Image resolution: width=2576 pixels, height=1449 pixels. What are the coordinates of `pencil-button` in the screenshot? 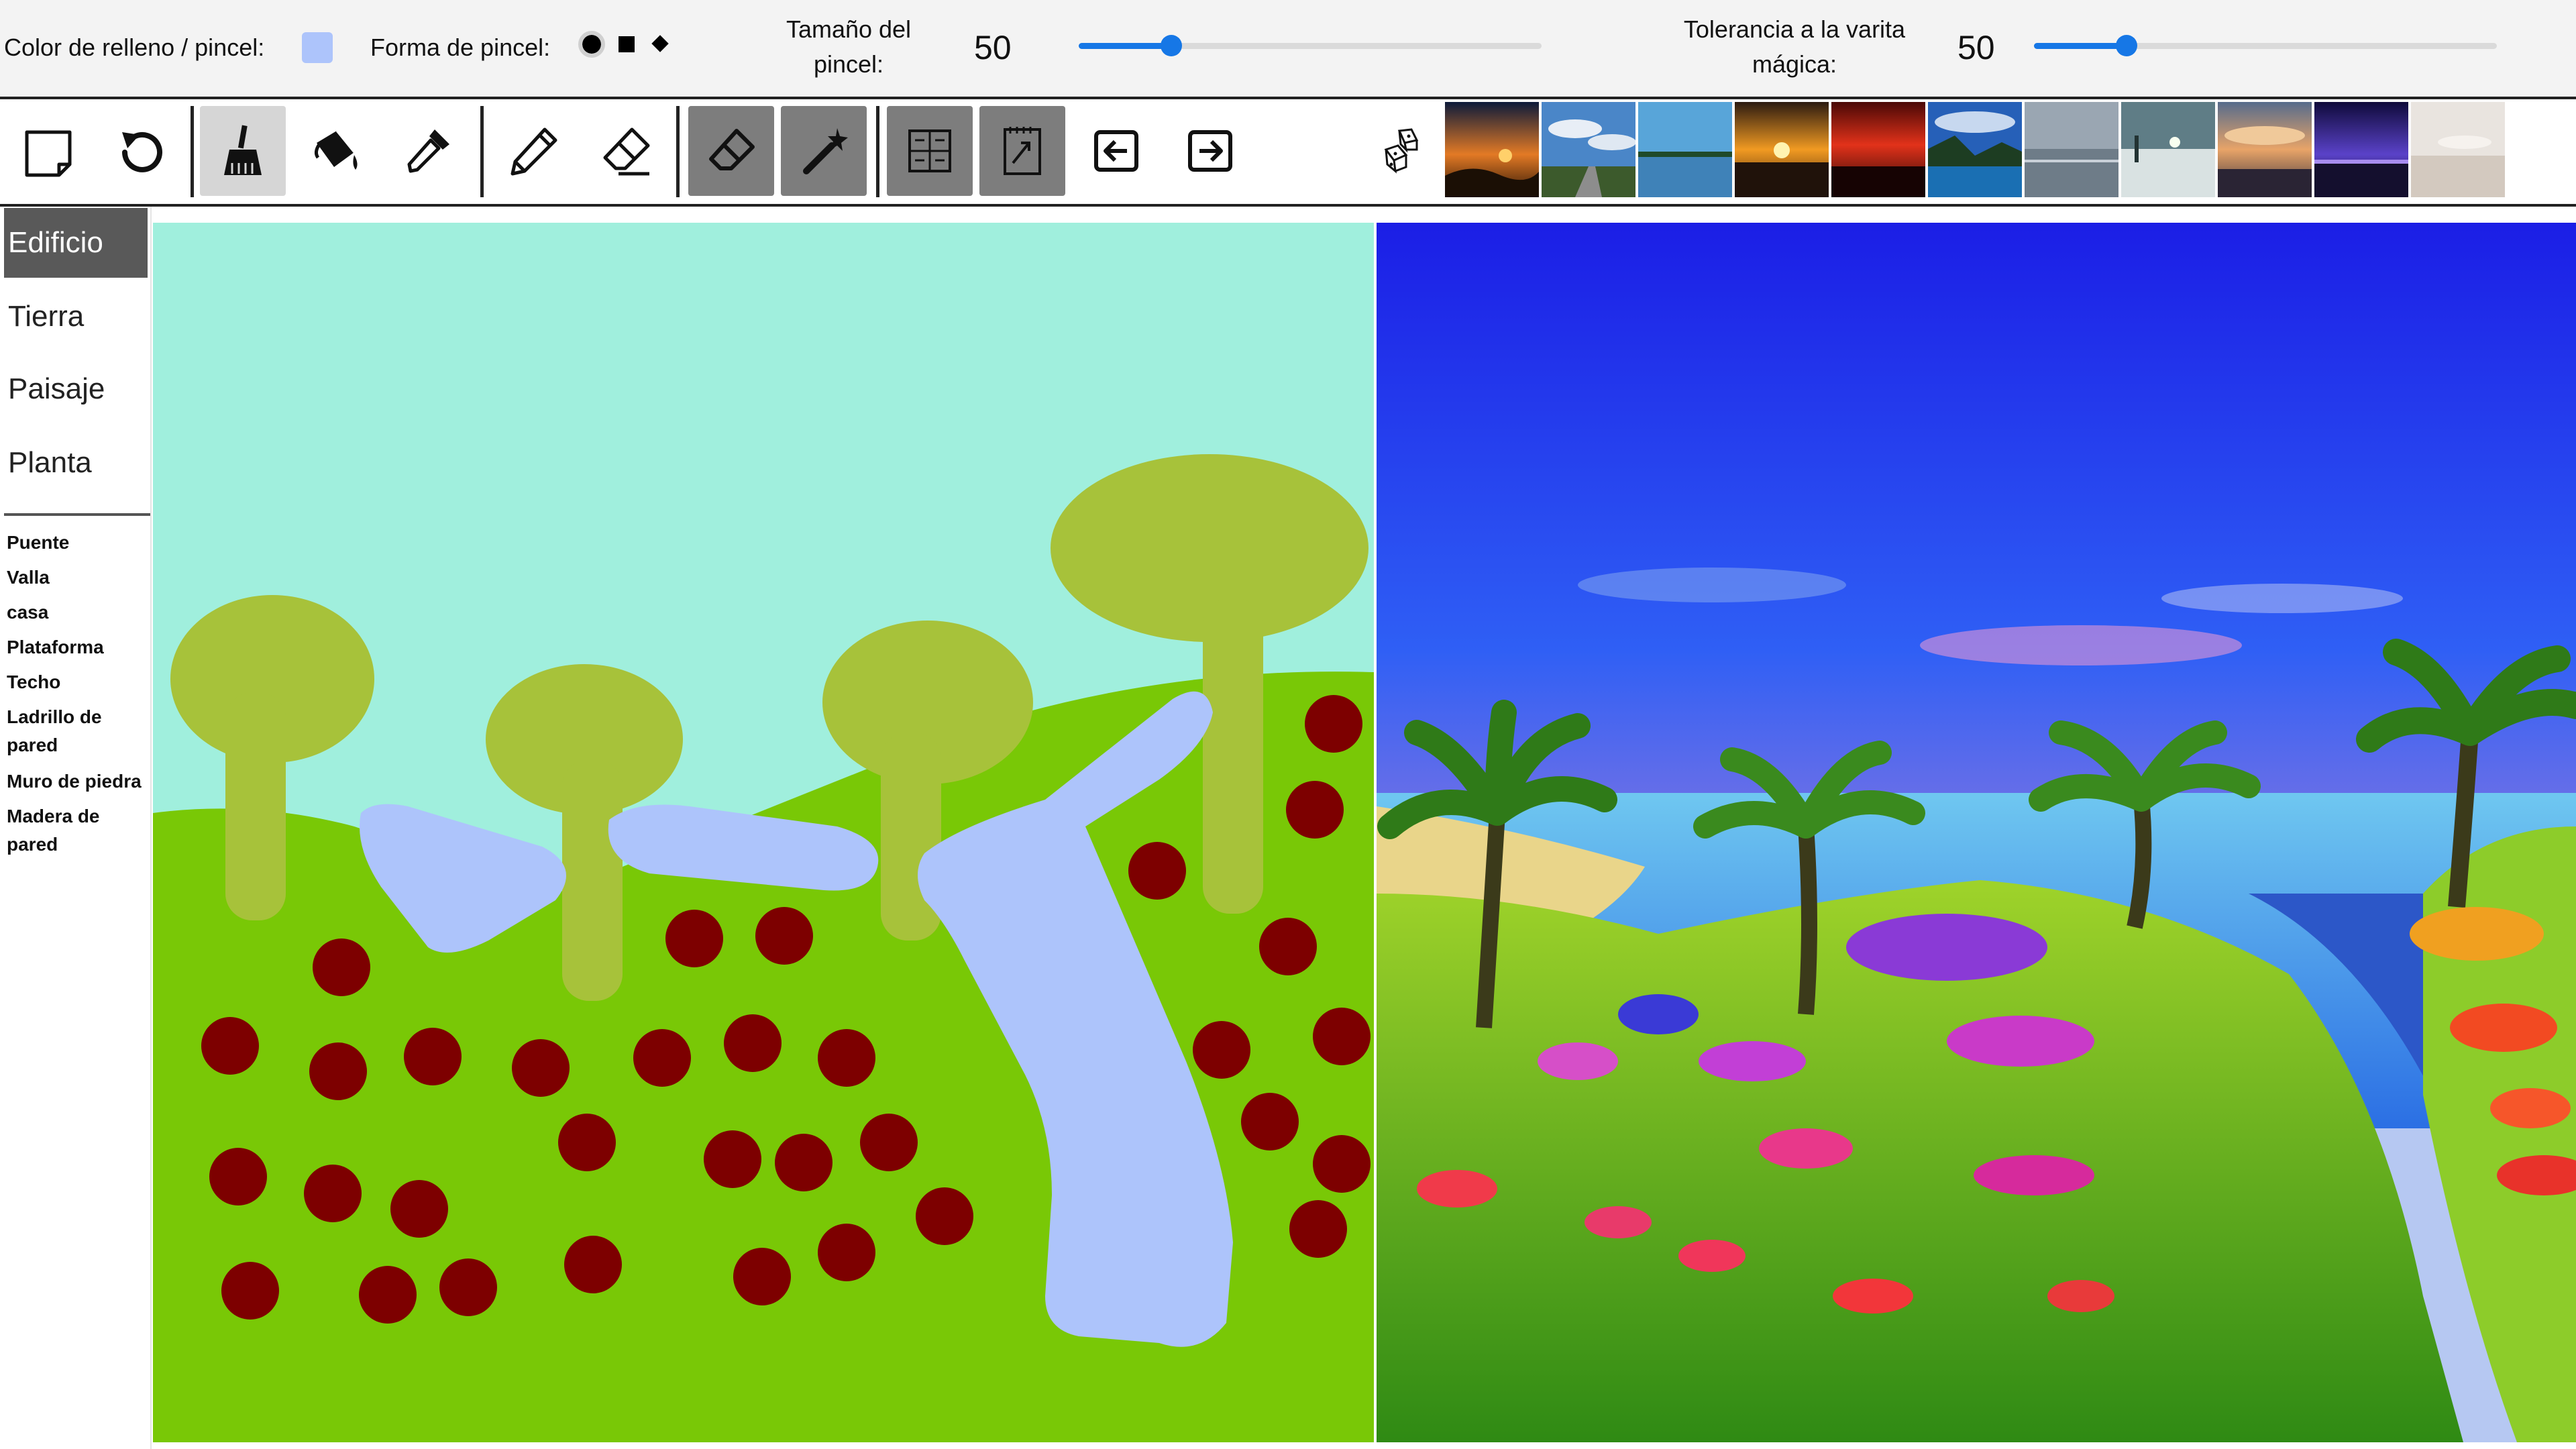 It's located at (534, 151).